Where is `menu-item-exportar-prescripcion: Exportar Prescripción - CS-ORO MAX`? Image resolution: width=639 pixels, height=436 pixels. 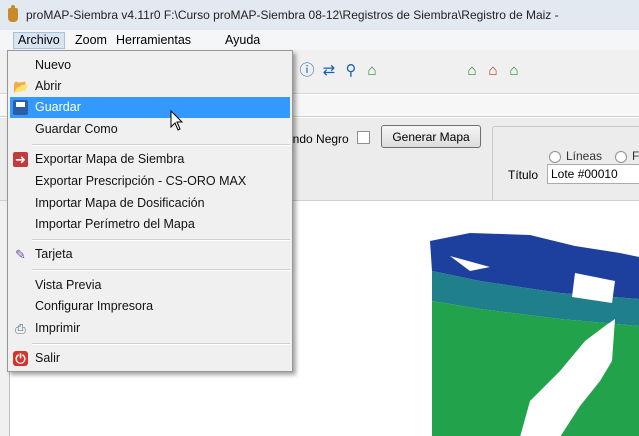
menu-item-exportar-prescripcion: Exportar Prescripción - CS-ORO MAX is located at coordinates (150, 181).